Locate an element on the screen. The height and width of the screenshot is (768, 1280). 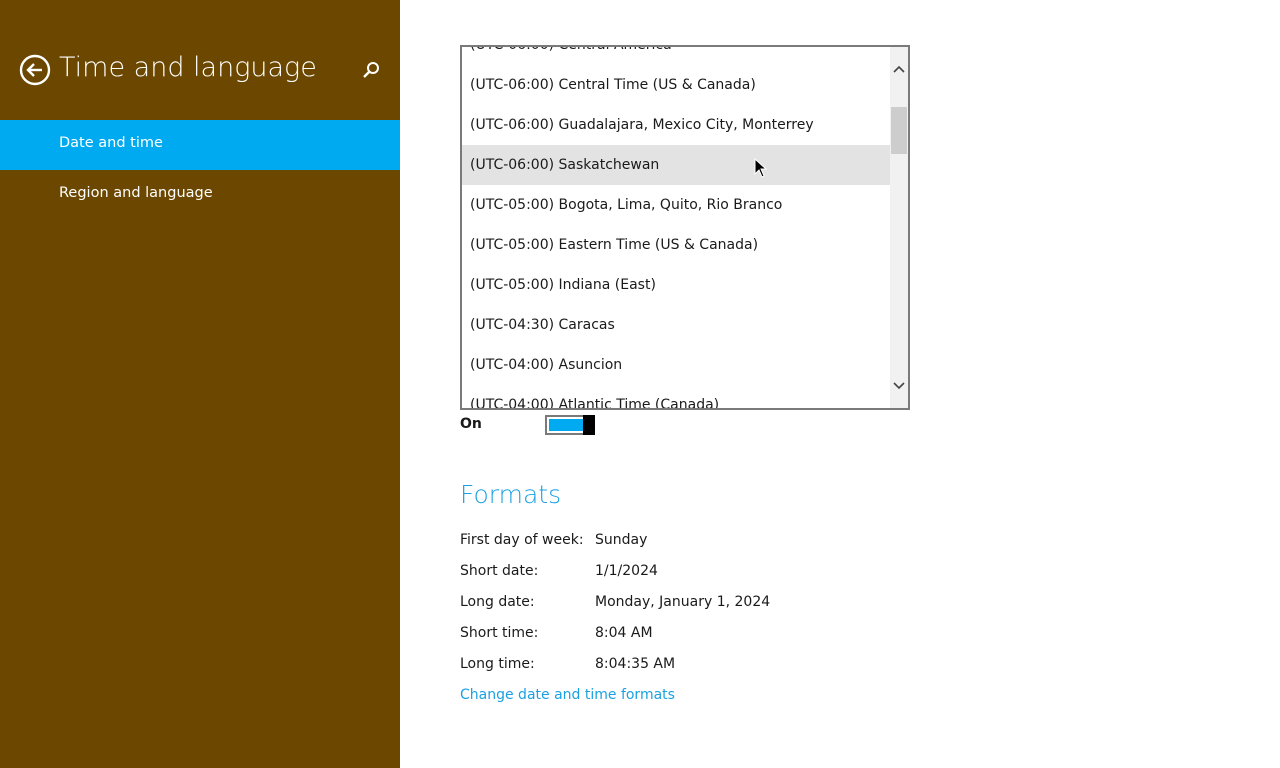
scrollbar-thumb is located at coordinates (899, 130).